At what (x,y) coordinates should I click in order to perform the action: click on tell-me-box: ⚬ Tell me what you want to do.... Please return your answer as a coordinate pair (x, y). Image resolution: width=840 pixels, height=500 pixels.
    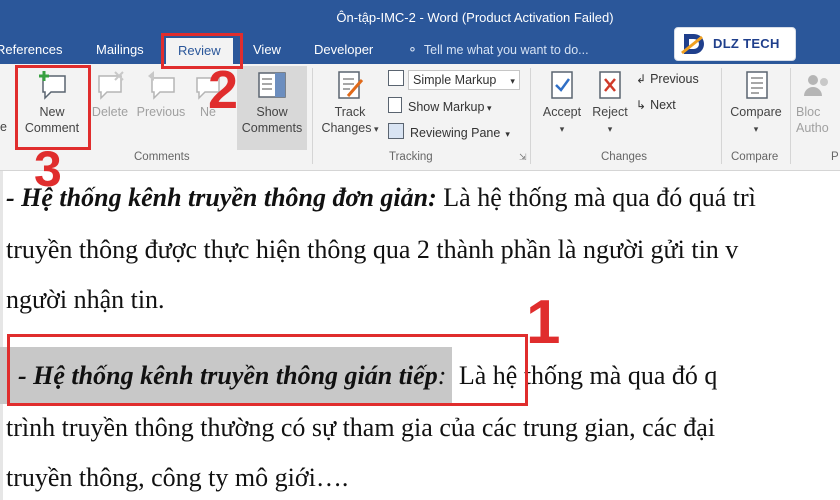
    Looking at the image, I should click on (498, 50).